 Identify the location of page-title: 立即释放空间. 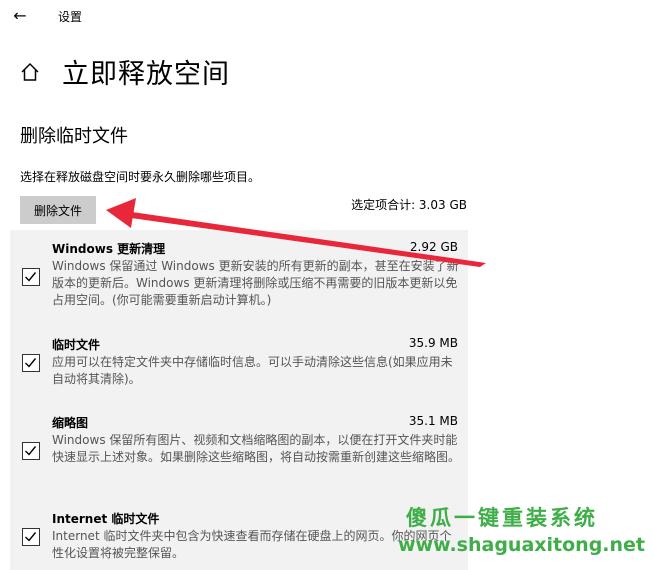
(146, 74).